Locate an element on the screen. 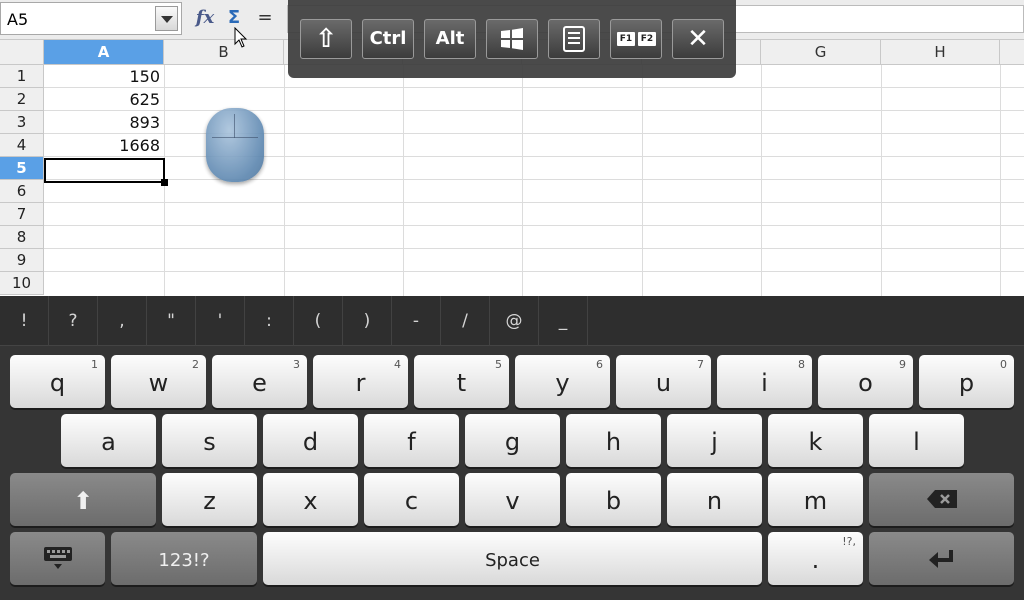 The image size is (1024, 600). name-box: A5 is located at coordinates (91, 18).